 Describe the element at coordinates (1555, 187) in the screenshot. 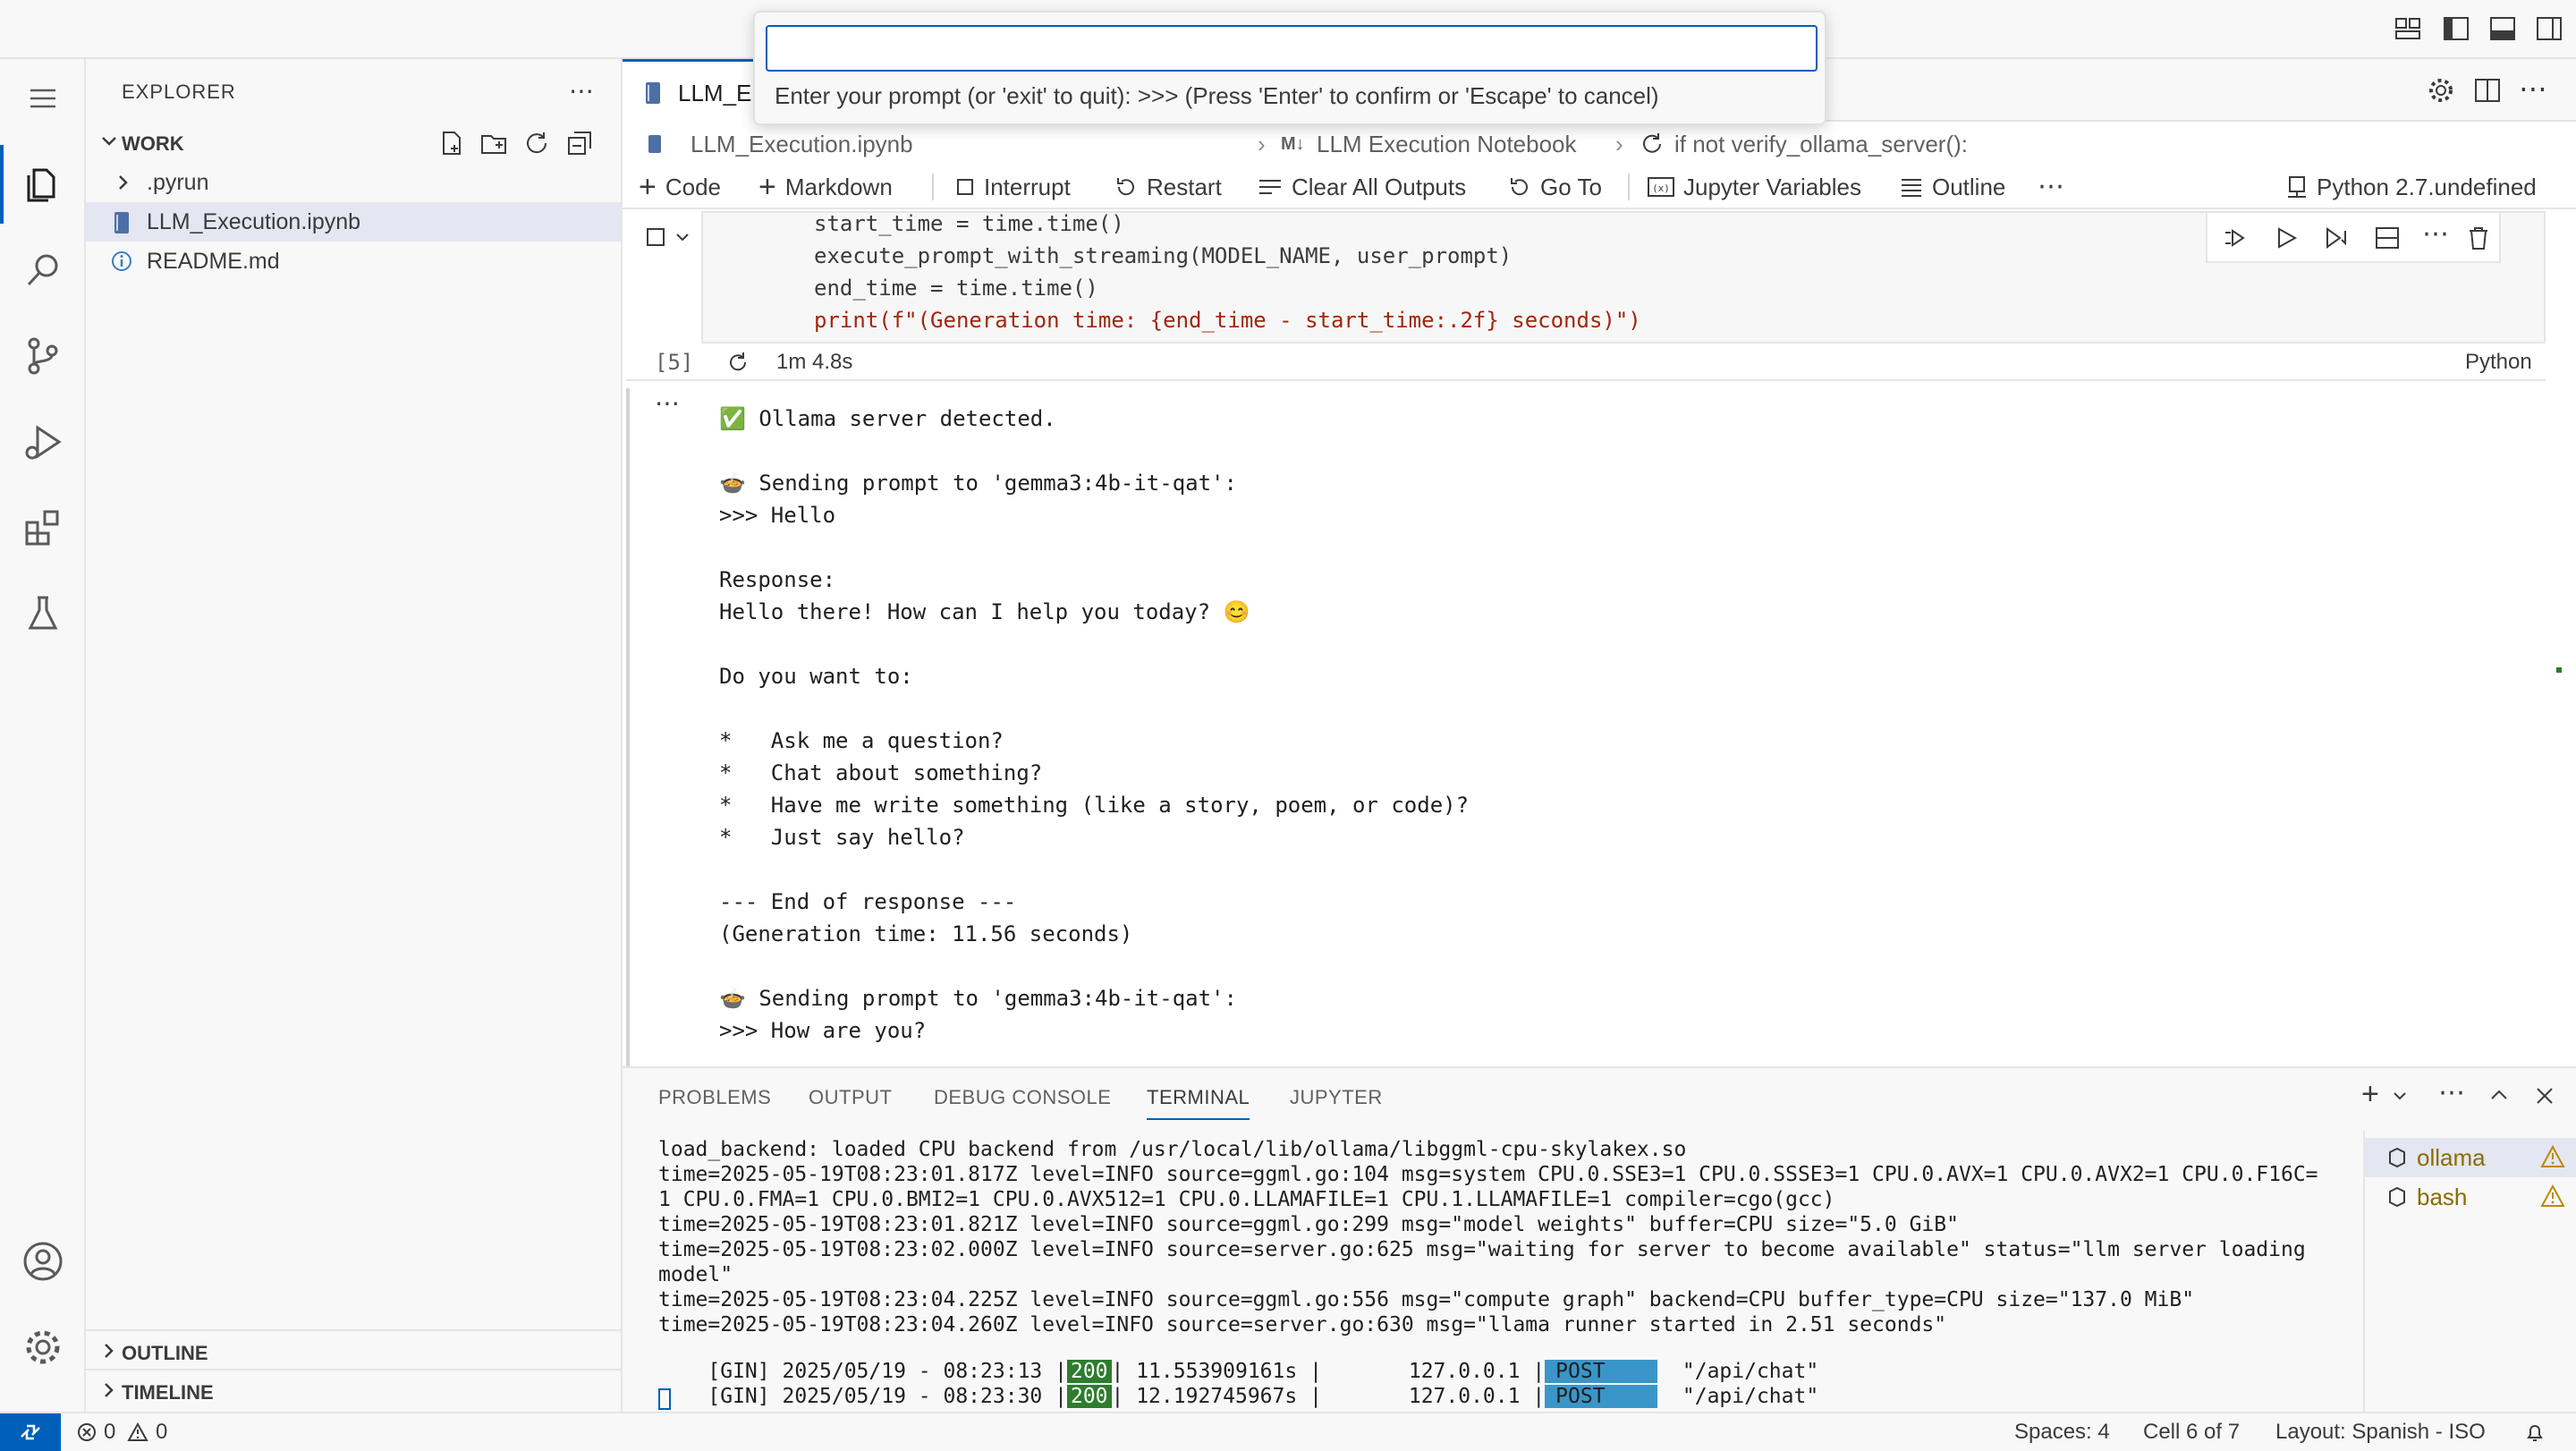

I see `go-to-button: Go To` at that location.